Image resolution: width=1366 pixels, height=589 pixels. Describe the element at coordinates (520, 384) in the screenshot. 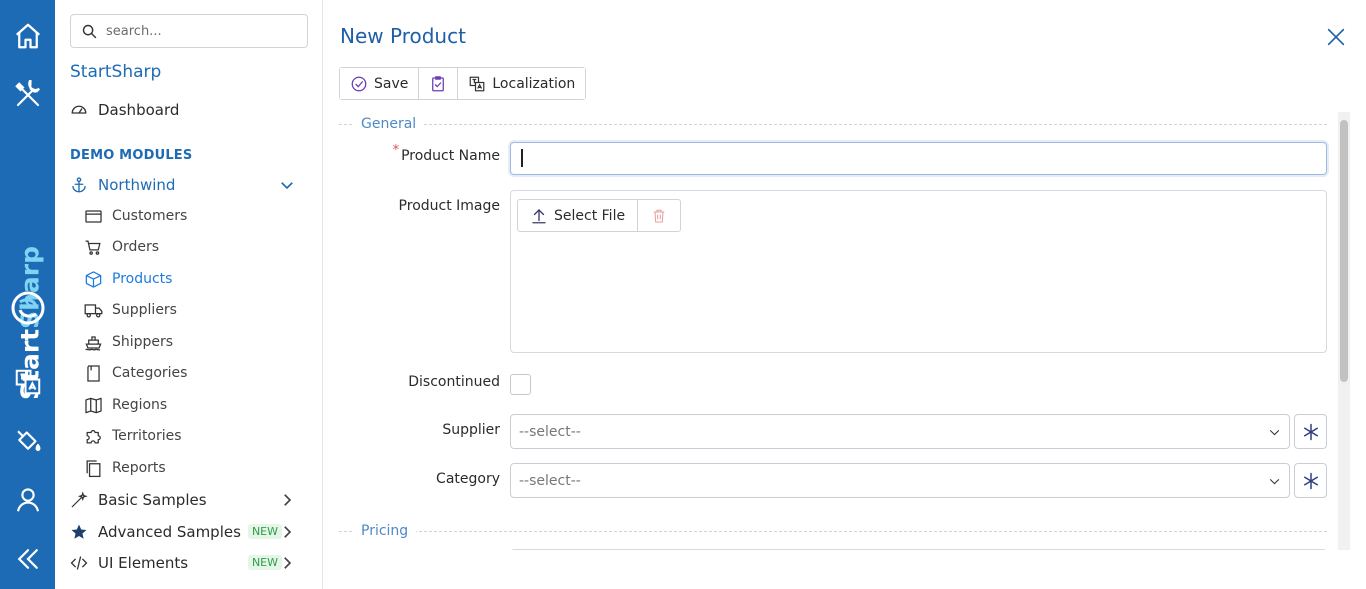

I see `discontinued-checkbox` at that location.